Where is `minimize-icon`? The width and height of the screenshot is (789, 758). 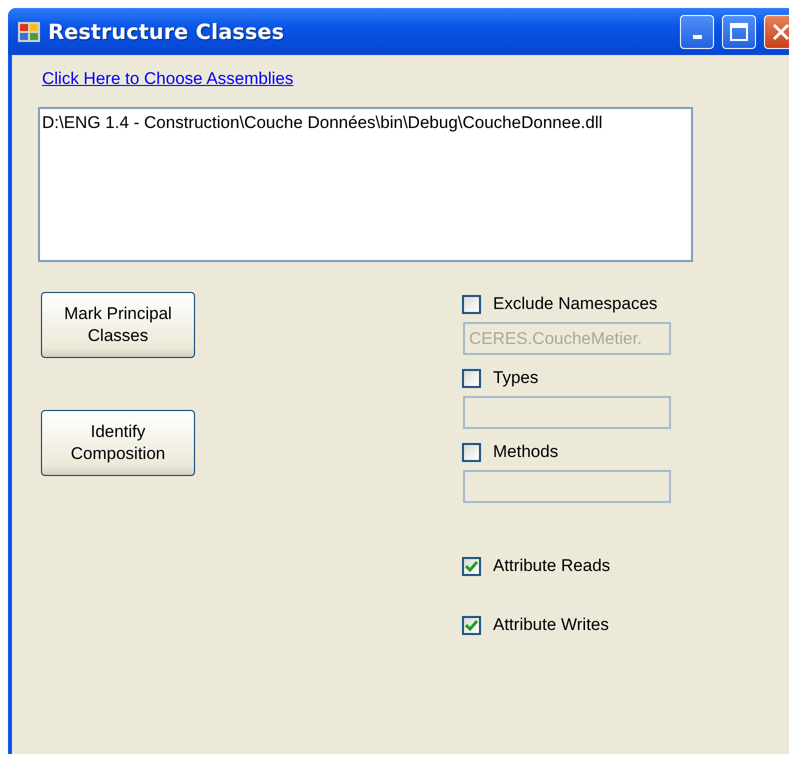 minimize-icon is located at coordinates (697, 36).